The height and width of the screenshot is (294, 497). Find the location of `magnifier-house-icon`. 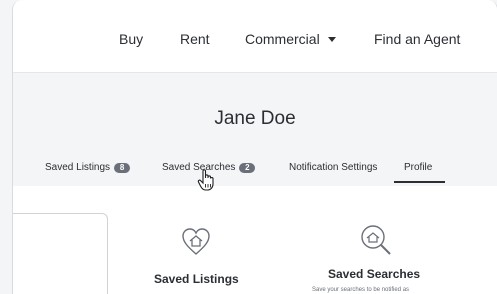

magnifier-house-icon is located at coordinates (376, 240).